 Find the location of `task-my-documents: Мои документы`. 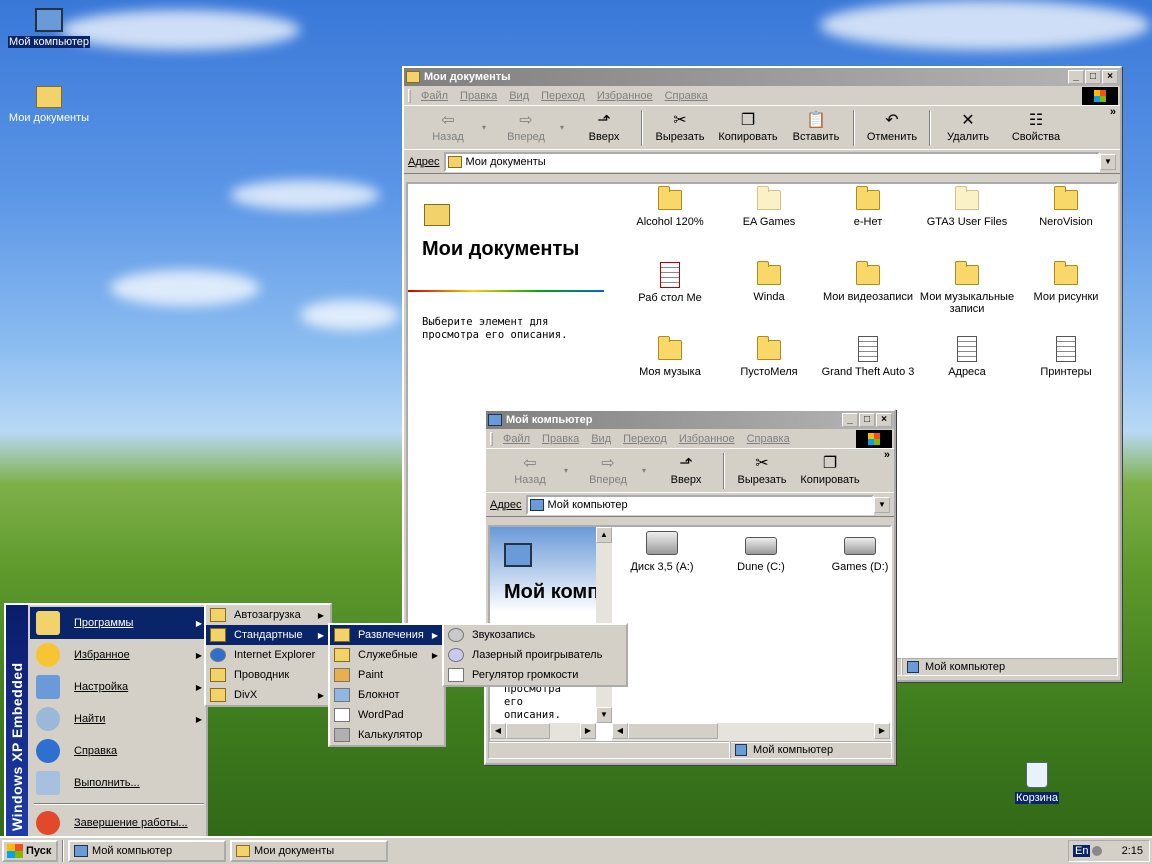

task-my-documents: Мои документы is located at coordinates (309, 851).